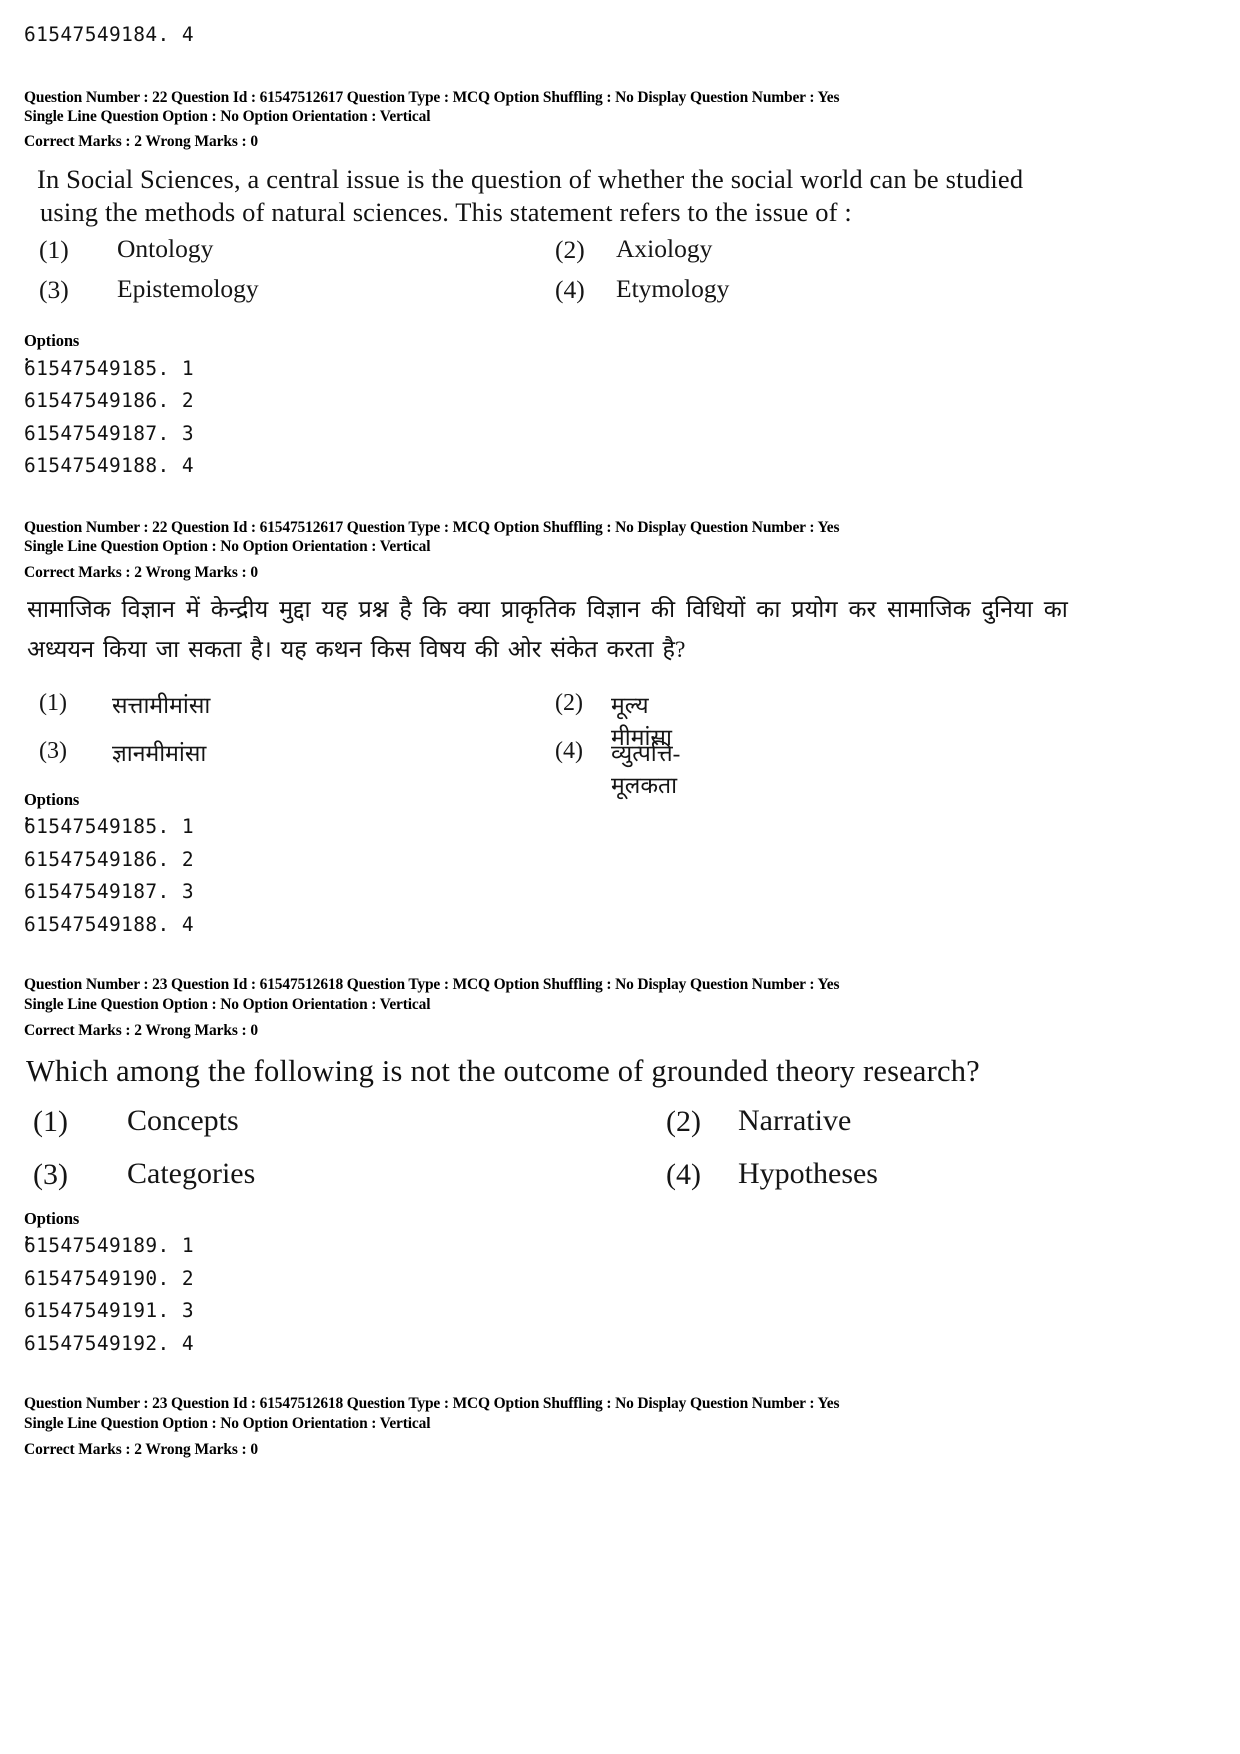  What do you see at coordinates (141, 1030) in the screenshot?
I see `q23en-marks: Correct Marks : 2 Wrong Marks : 0` at bounding box center [141, 1030].